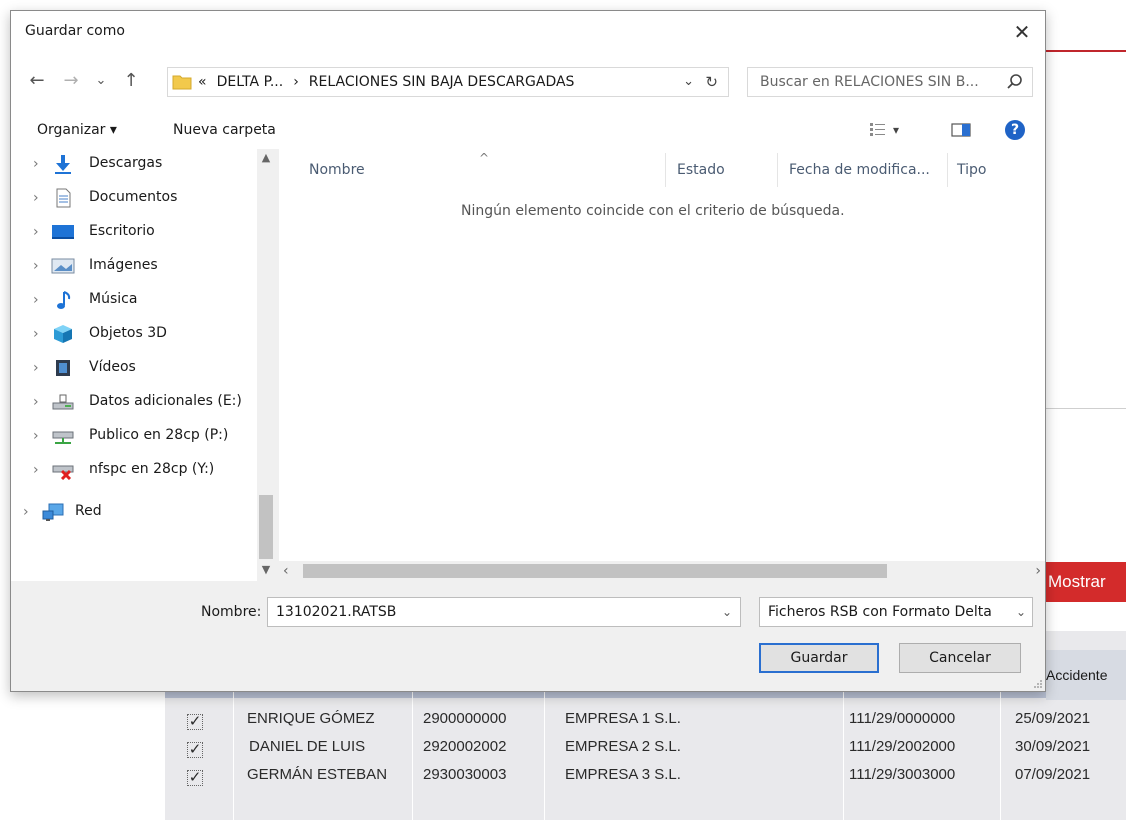 This screenshot has height=820, width=1126. Describe the element at coordinates (77, 130) in the screenshot. I see `organize-button: Organizar ▾` at that location.